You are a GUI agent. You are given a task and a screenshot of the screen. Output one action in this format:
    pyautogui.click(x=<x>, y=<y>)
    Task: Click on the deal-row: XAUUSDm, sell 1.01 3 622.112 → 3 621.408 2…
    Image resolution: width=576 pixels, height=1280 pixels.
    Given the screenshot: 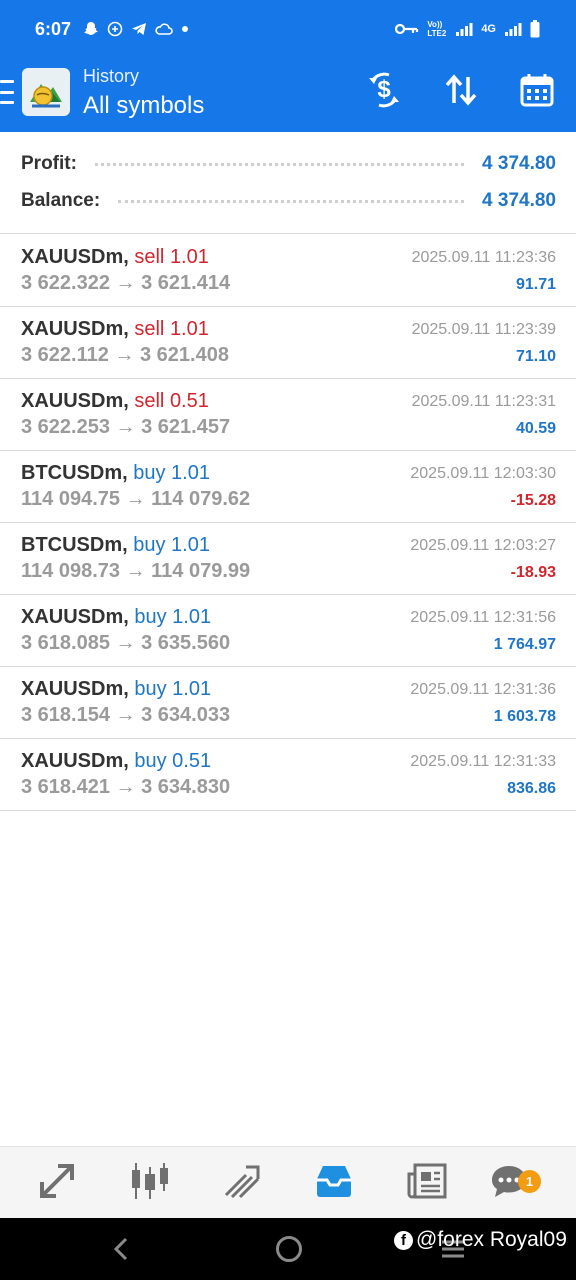 What is the action you would take?
    pyautogui.click(x=288, y=342)
    